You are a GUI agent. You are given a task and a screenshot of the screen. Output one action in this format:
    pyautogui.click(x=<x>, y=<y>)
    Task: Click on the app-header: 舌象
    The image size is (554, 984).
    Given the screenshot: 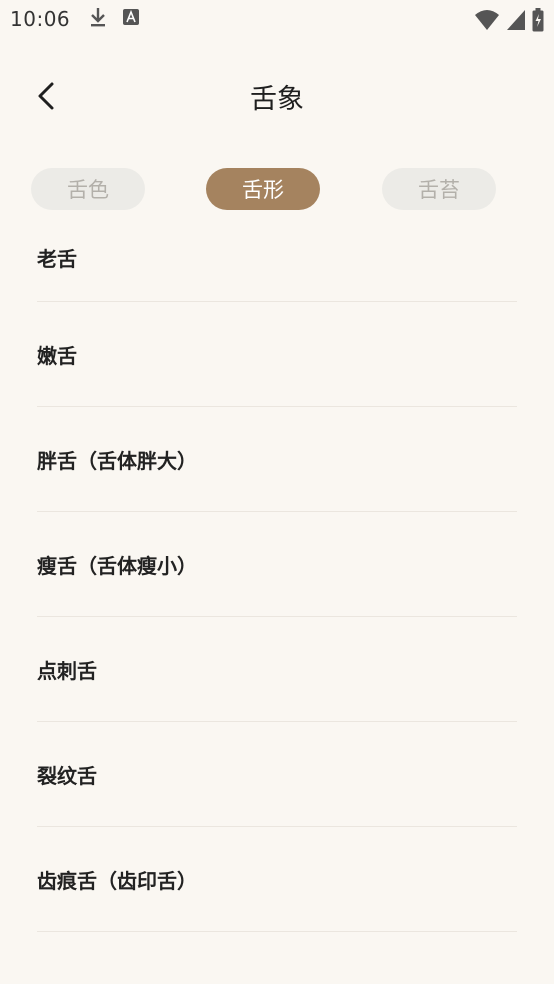 What is the action you would take?
    pyautogui.click(x=277, y=96)
    